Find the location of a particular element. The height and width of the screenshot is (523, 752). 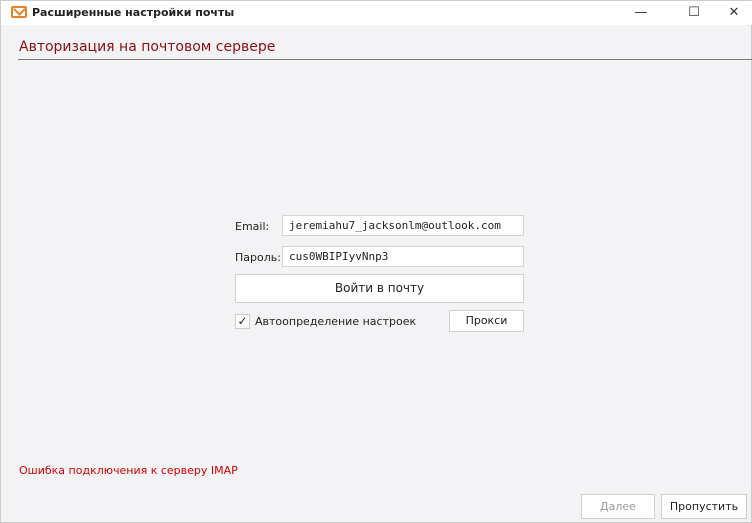

maximize-button: ☐ is located at coordinates (694, 13).